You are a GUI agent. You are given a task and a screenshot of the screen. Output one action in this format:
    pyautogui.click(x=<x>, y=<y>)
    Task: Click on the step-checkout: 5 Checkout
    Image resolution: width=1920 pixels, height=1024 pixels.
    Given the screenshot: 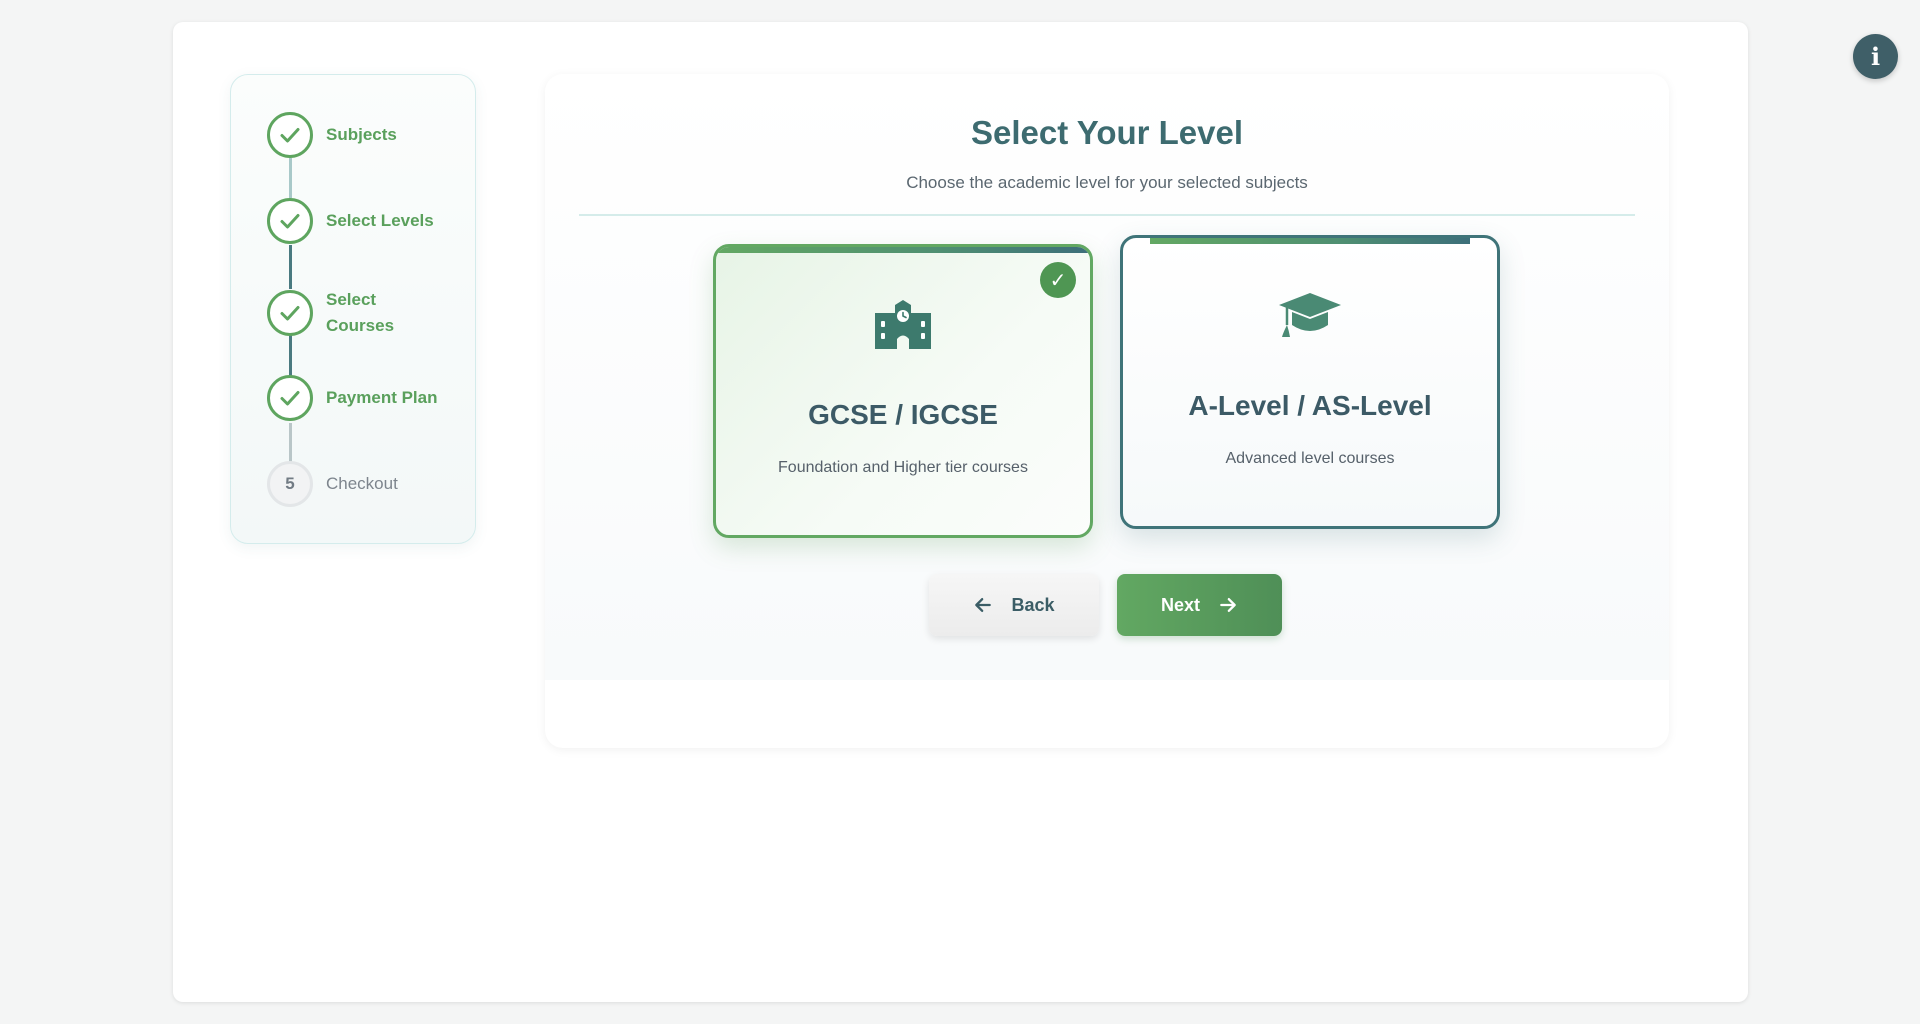 What is the action you would take?
    pyautogui.click(x=332, y=484)
    